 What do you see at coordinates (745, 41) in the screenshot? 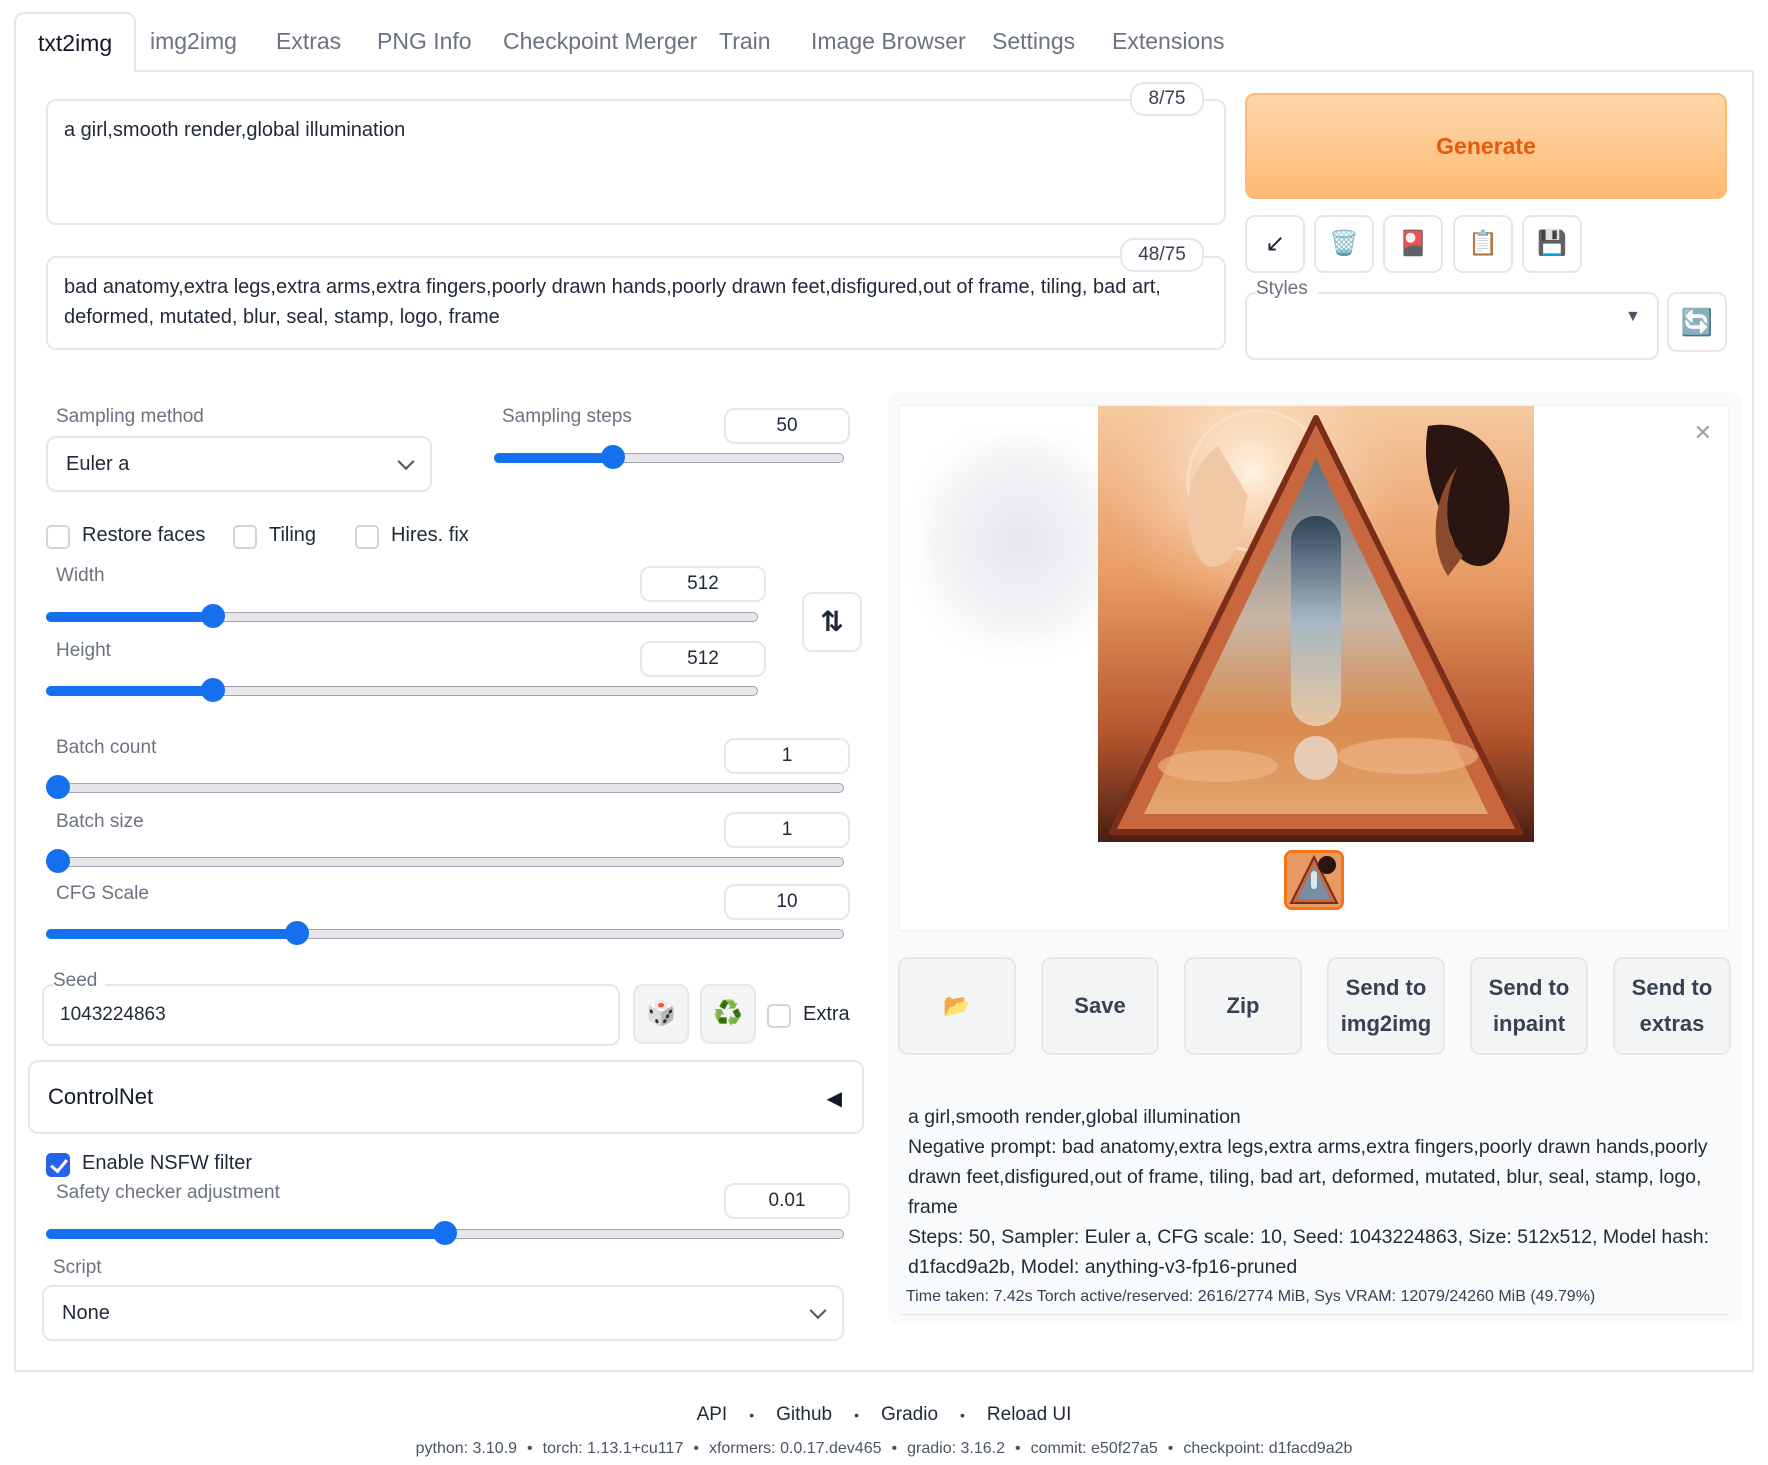
I see `tab-train: Train` at bounding box center [745, 41].